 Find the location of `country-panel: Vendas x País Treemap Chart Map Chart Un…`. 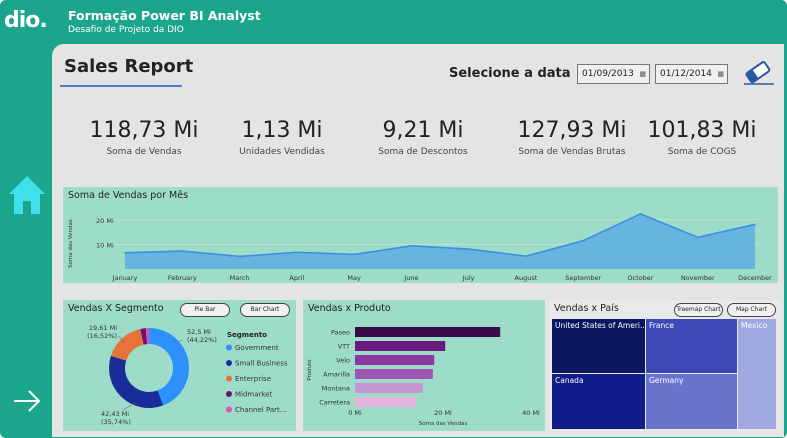

country-panel: Vendas x País Treemap Chart Map Chart Un… is located at coordinates (665, 365).